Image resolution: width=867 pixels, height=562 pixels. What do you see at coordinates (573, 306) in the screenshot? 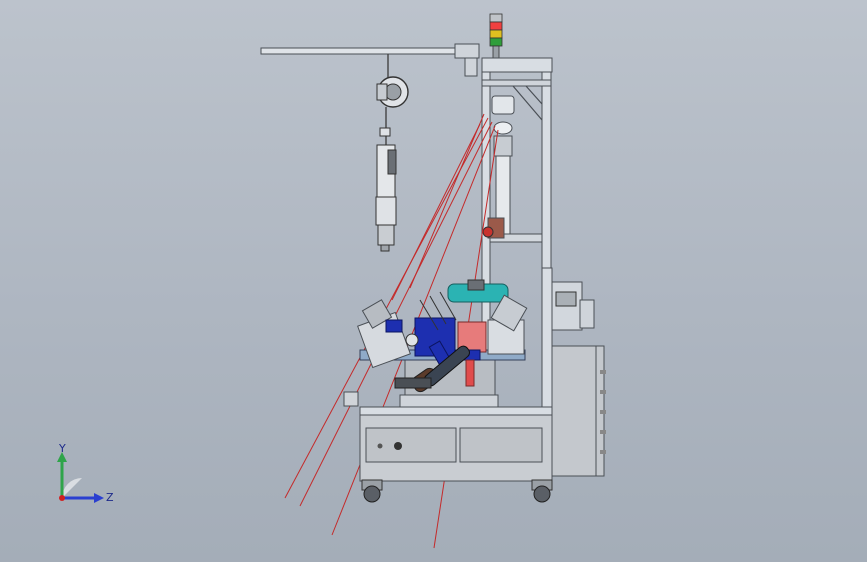
I see `side-module` at bounding box center [573, 306].